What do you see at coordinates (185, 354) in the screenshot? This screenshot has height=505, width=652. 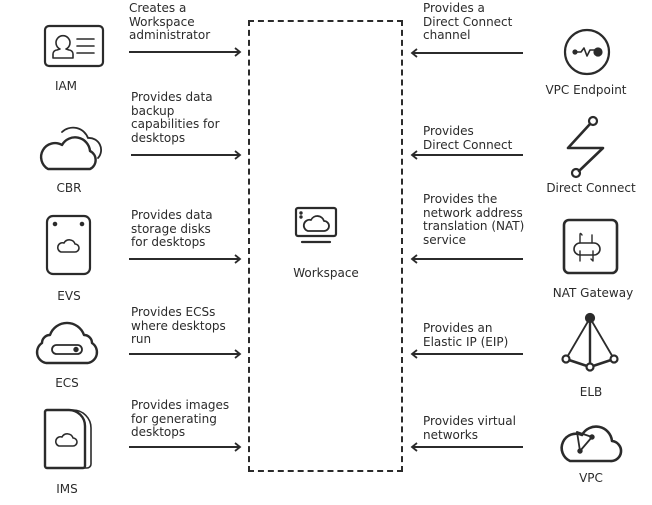 I see `arrow-ecs-to-workspace` at bounding box center [185, 354].